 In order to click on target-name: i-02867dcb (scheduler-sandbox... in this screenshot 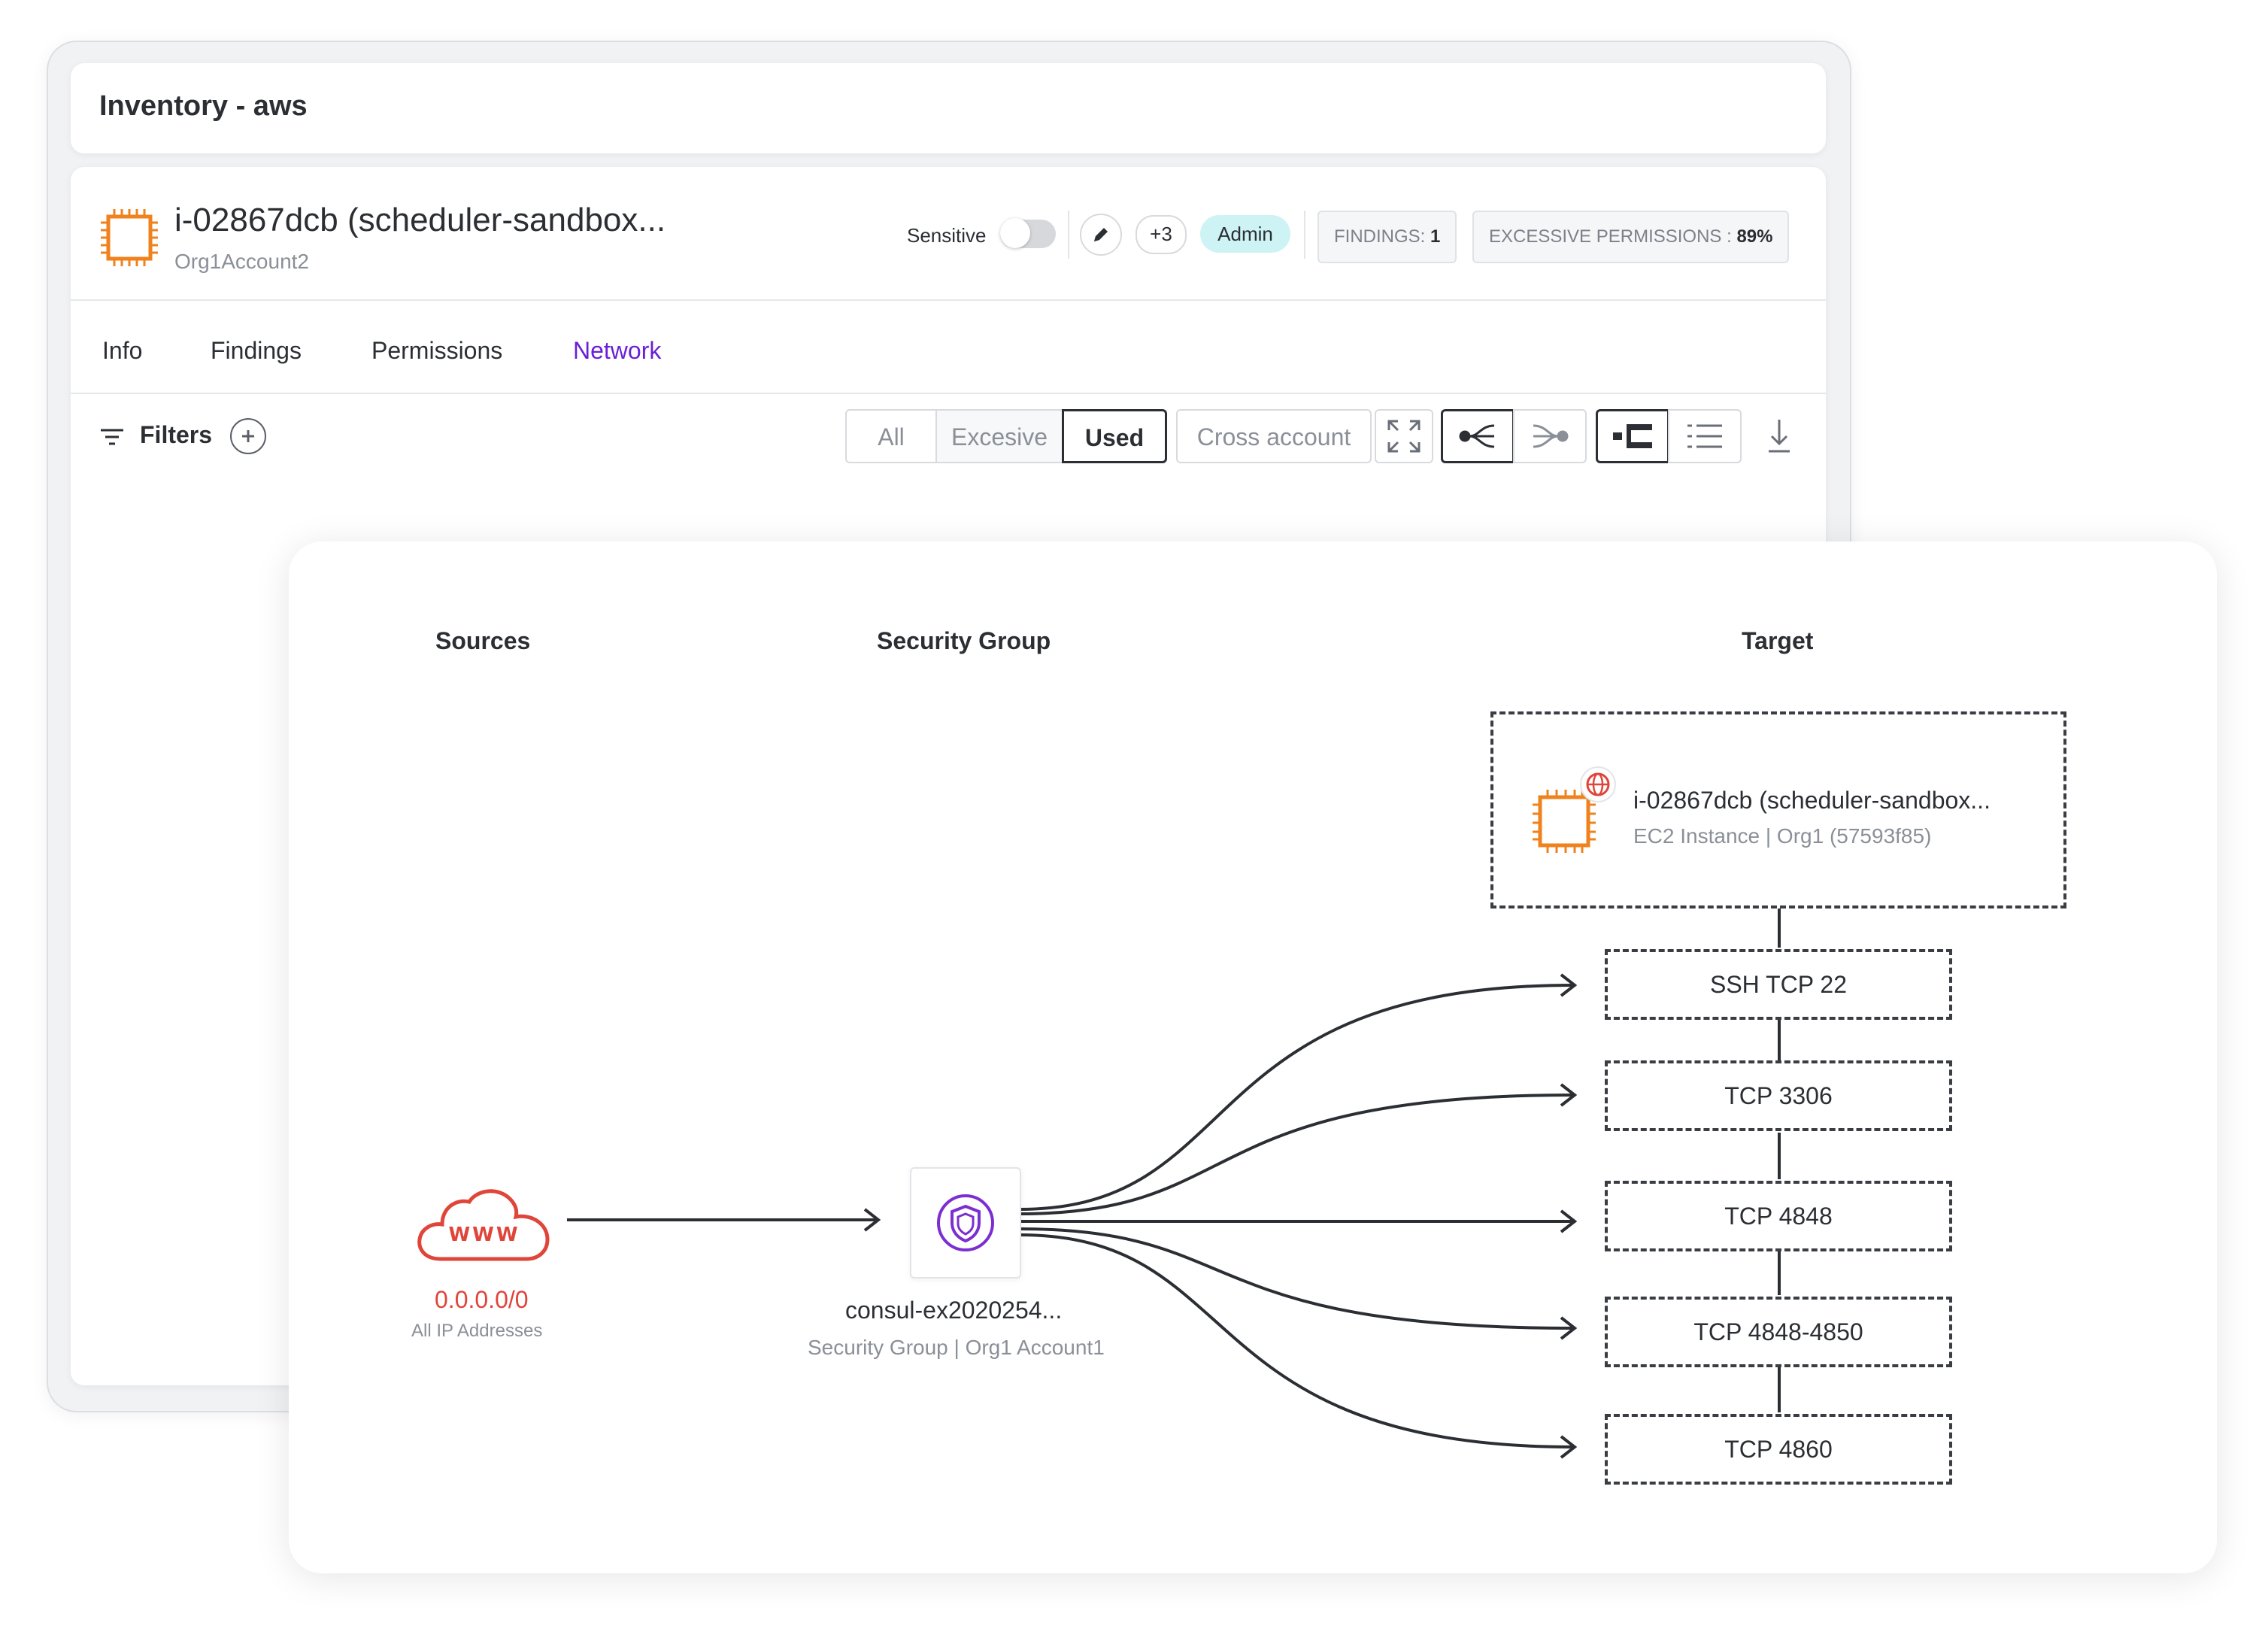, I will do `click(1812, 800)`.